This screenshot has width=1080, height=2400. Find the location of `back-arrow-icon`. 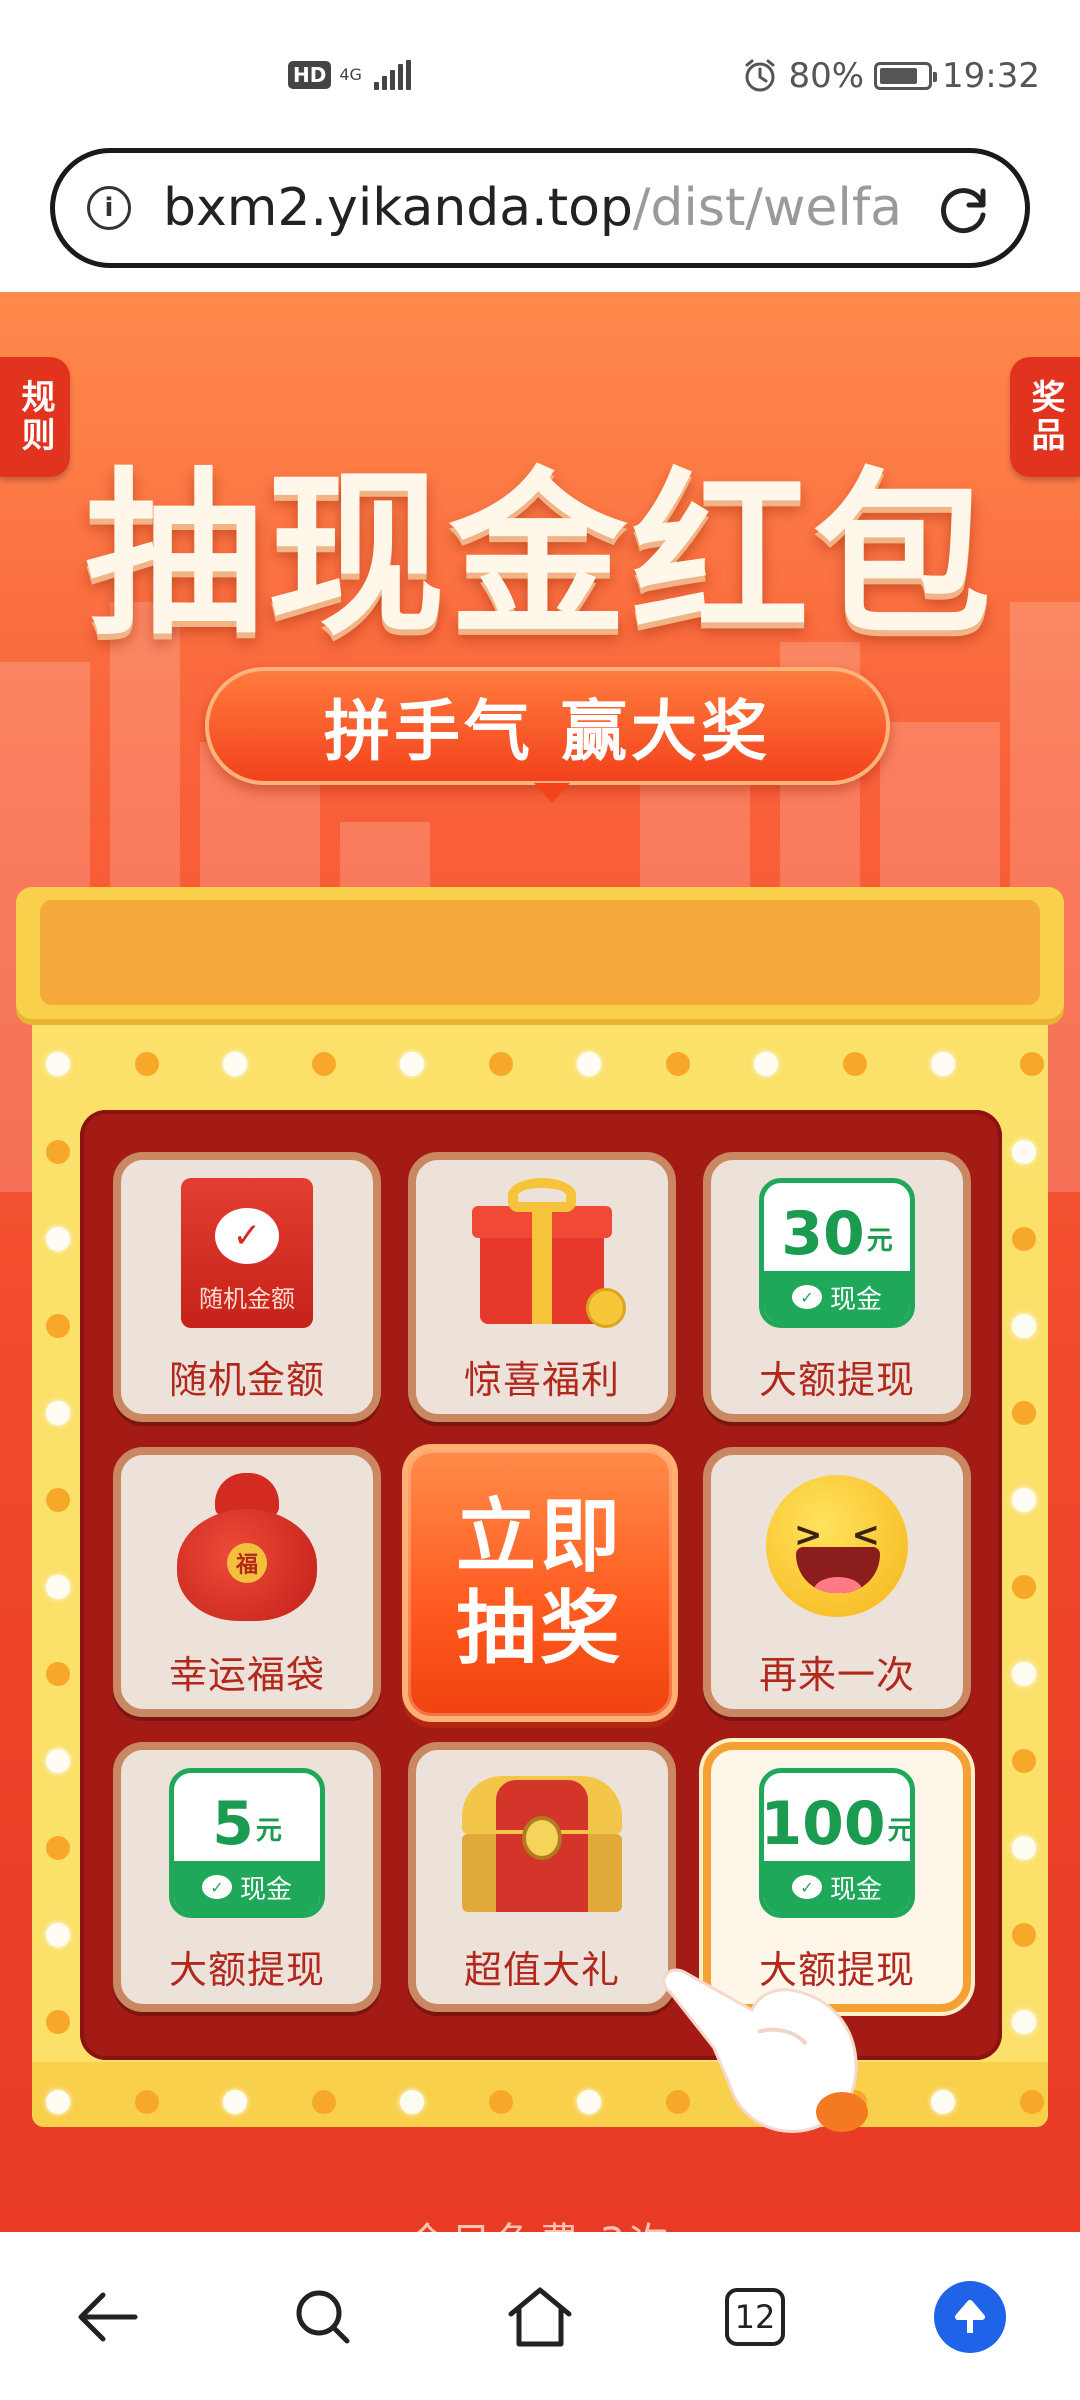

back-arrow-icon is located at coordinates (108, 2317).